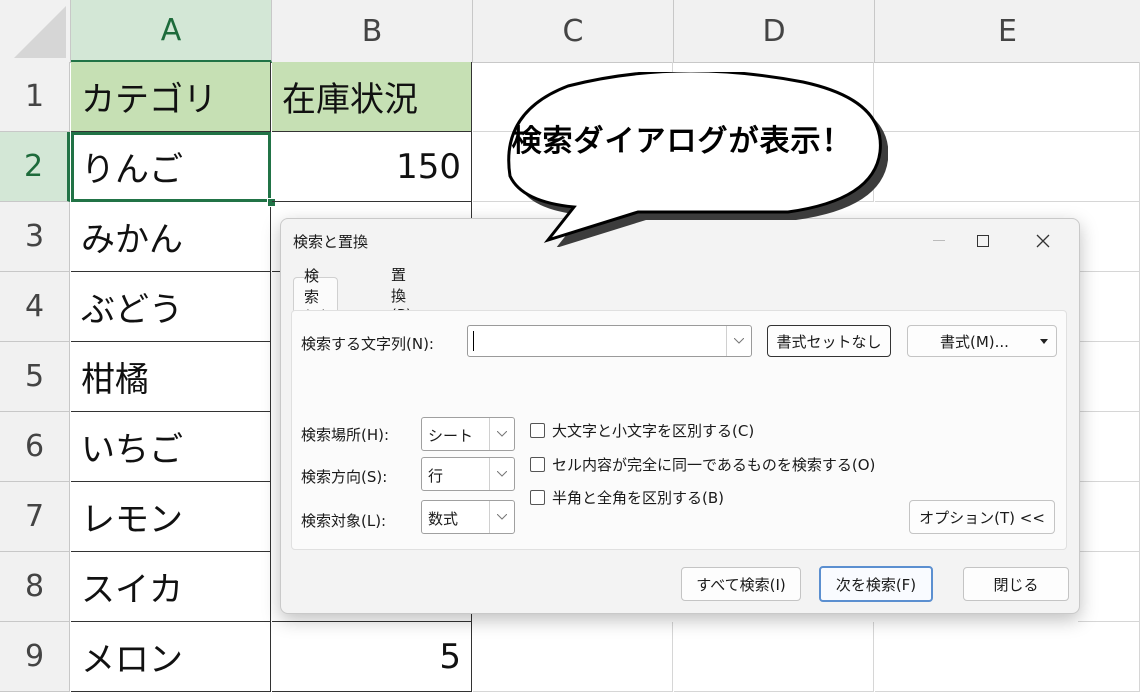 The height and width of the screenshot is (692, 1140). What do you see at coordinates (573, 31) in the screenshot?
I see `column-header-c: C` at bounding box center [573, 31].